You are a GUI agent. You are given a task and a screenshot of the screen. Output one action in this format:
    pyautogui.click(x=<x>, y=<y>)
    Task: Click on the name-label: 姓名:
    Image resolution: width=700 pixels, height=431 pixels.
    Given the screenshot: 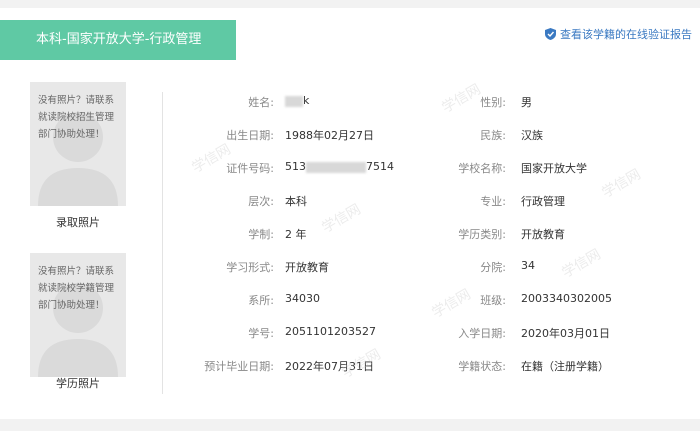 What is the action you would take?
    pyautogui.click(x=261, y=102)
    